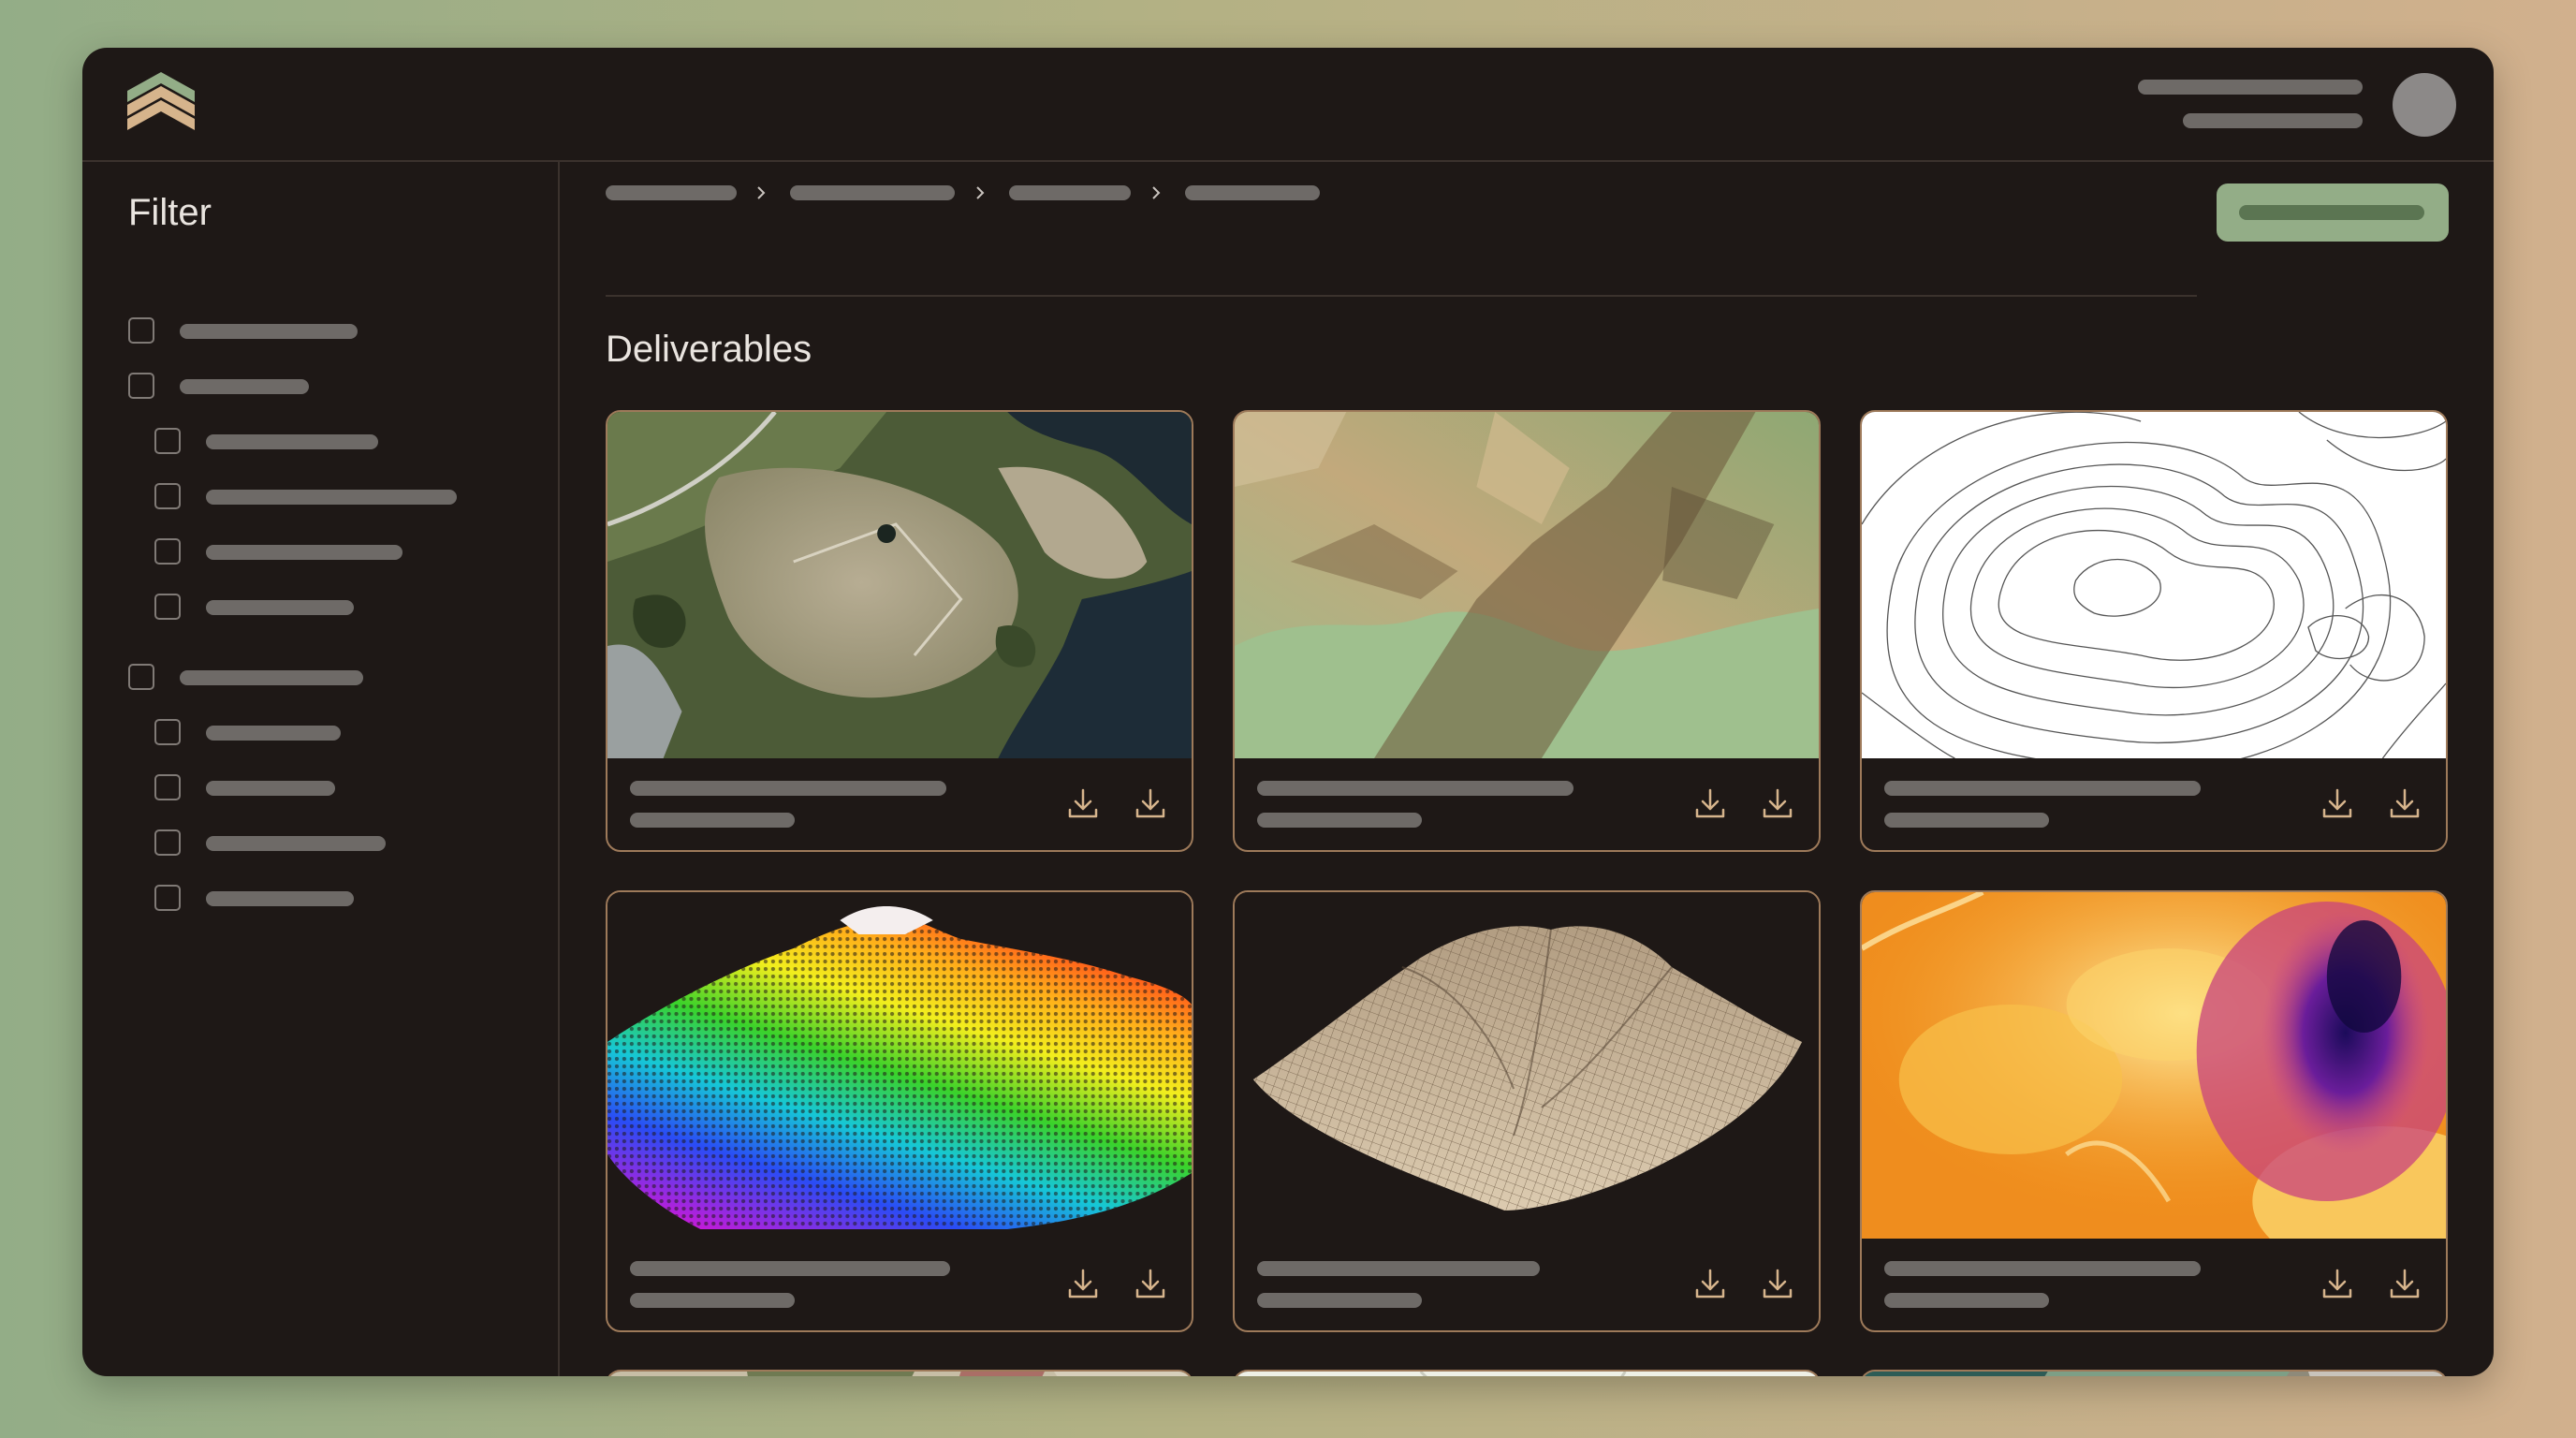  What do you see at coordinates (2250, 108) in the screenshot?
I see `user-info` at bounding box center [2250, 108].